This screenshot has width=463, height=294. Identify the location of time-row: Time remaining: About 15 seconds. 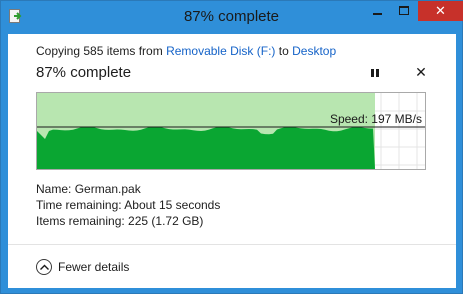
(128, 205).